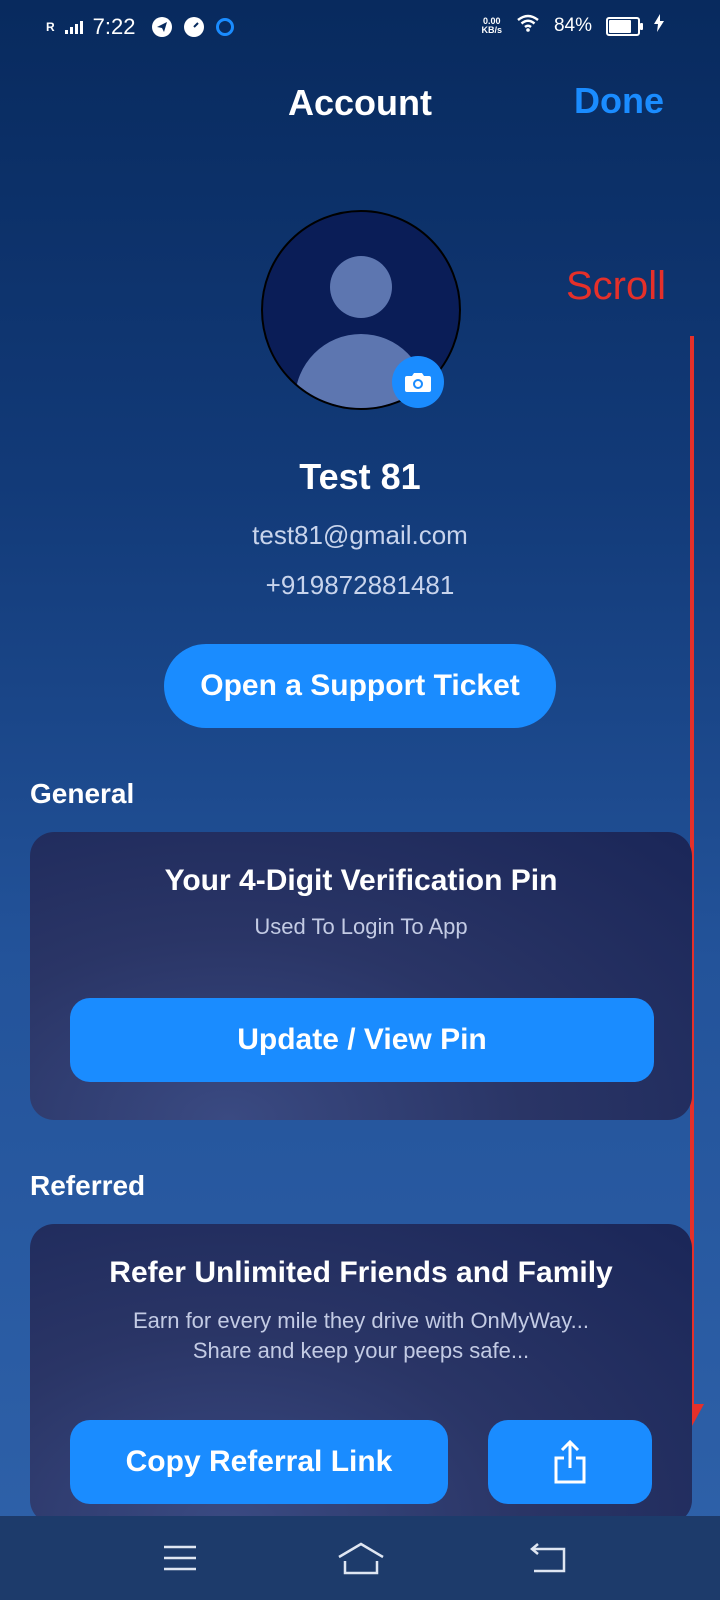 Image resolution: width=720 pixels, height=1600 pixels. What do you see at coordinates (620, 26) in the screenshot?
I see `battery-fill` at bounding box center [620, 26].